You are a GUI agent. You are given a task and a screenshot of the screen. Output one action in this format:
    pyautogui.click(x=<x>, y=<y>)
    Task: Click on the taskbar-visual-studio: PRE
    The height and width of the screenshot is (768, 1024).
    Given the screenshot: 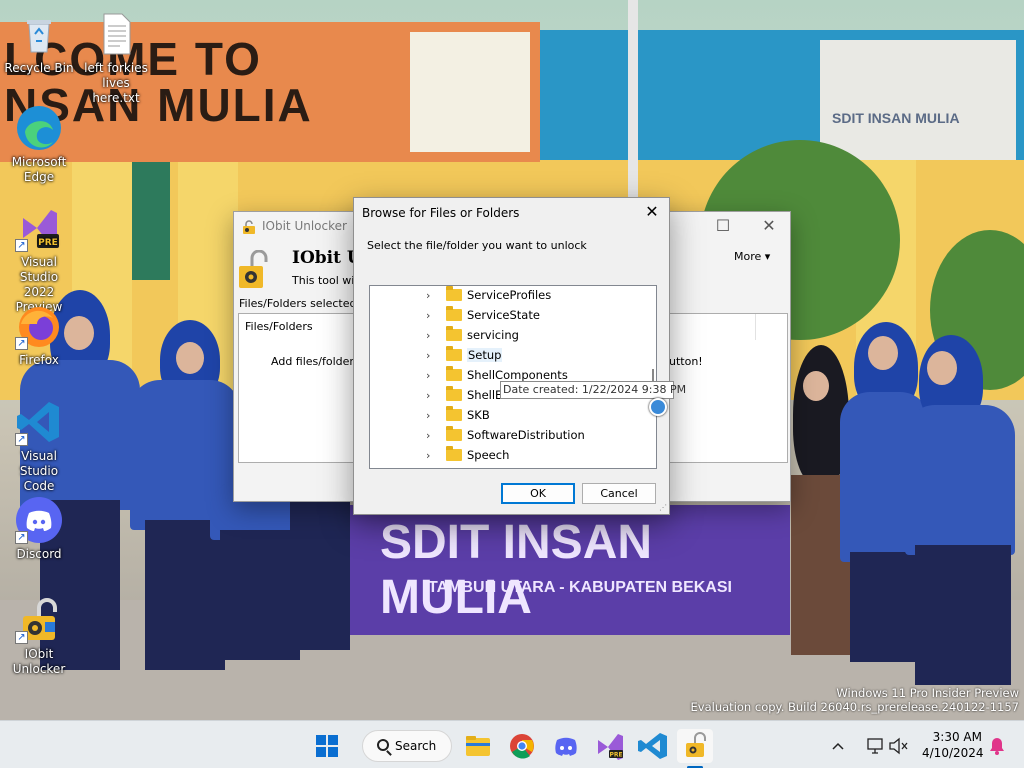 What is the action you would take?
    pyautogui.click(x=610, y=746)
    